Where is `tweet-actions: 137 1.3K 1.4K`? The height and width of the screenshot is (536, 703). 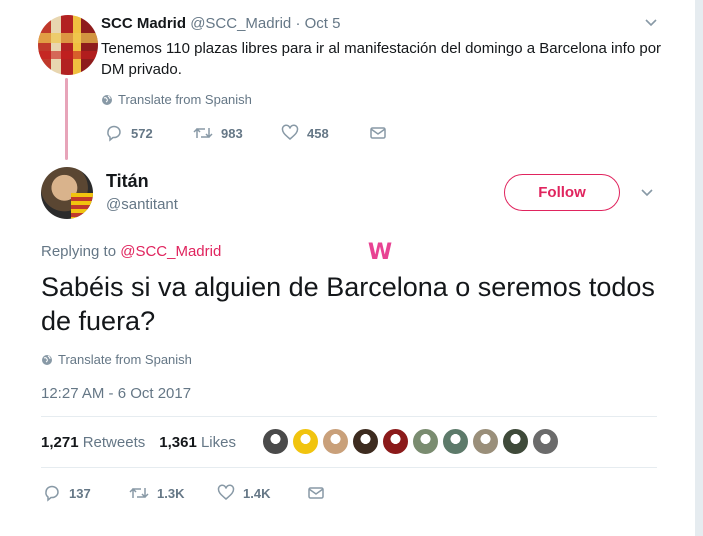
tweet-actions: 137 1.3K 1.4K is located at coordinates (203, 494).